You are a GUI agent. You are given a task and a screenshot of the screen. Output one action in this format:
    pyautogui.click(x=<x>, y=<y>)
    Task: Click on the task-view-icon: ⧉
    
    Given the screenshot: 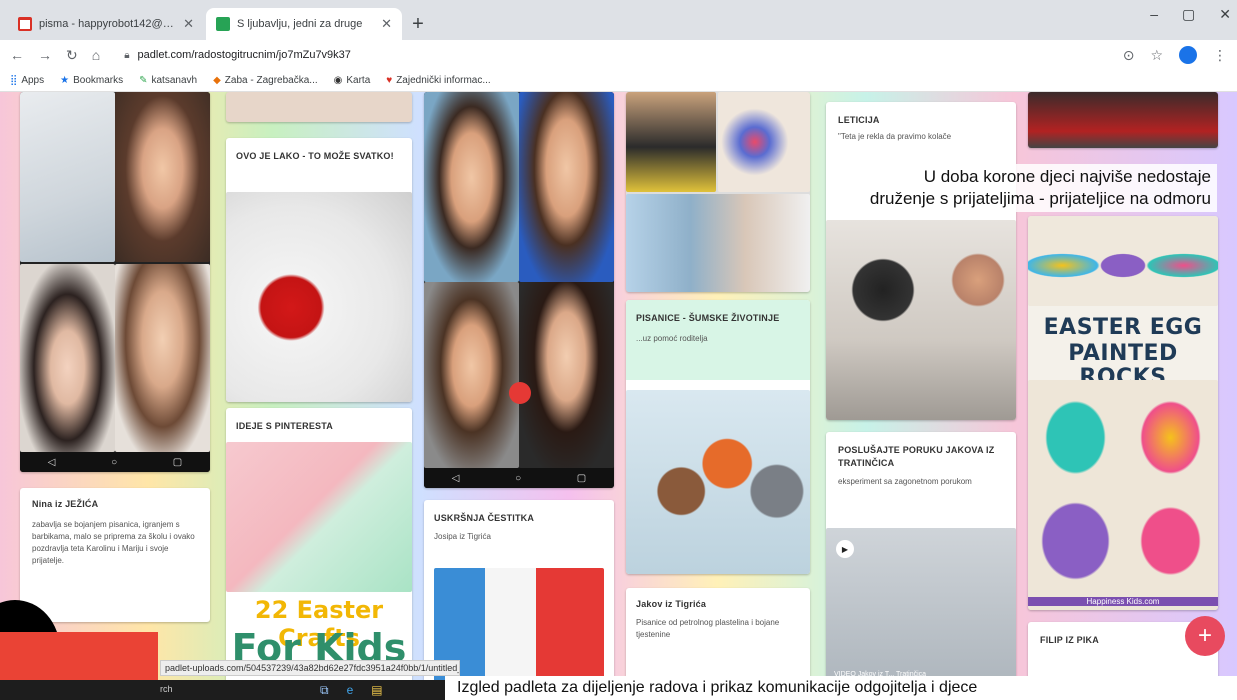 What is the action you would take?
    pyautogui.click(x=324, y=690)
    